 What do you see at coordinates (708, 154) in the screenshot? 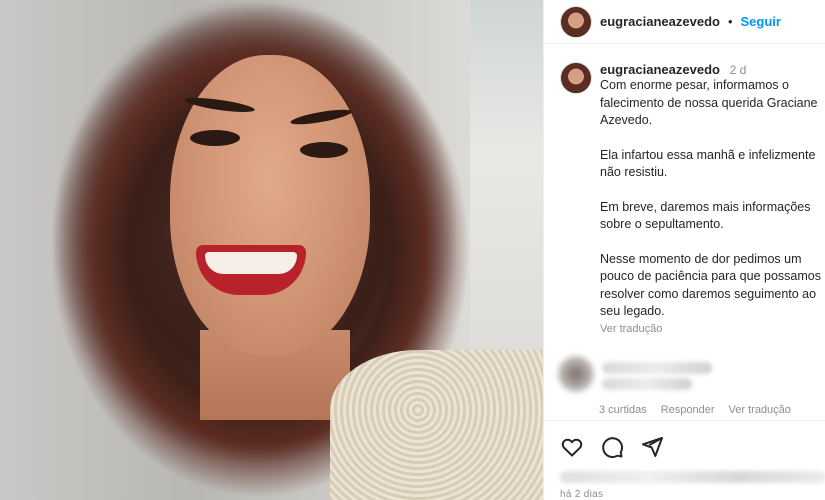
I see `caption-line: Ela infartou essa manhã e infelizmente` at bounding box center [708, 154].